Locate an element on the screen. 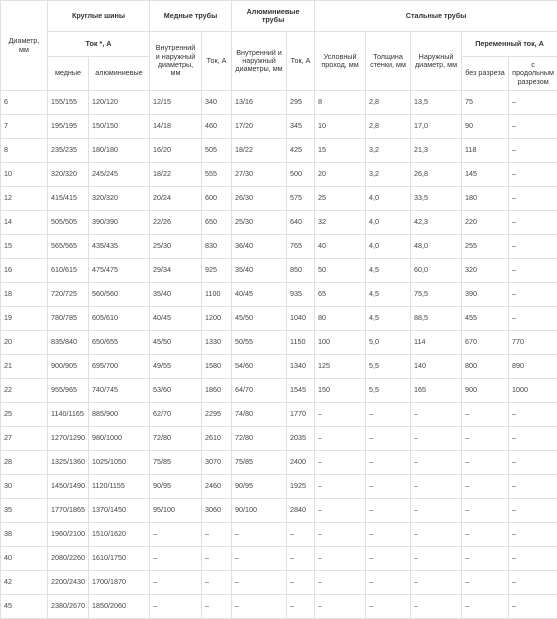 This screenshot has width=557, height=619. table-cell: 2460 is located at coordinates (217, 487).